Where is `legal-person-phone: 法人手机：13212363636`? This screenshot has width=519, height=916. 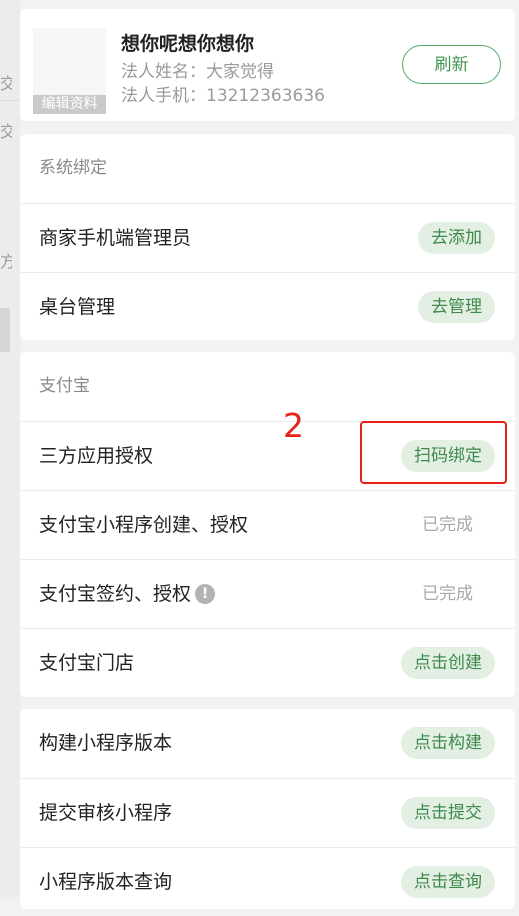 legal-person-phone: 法人手机：13212363636 is located at coordinates (223, 96).